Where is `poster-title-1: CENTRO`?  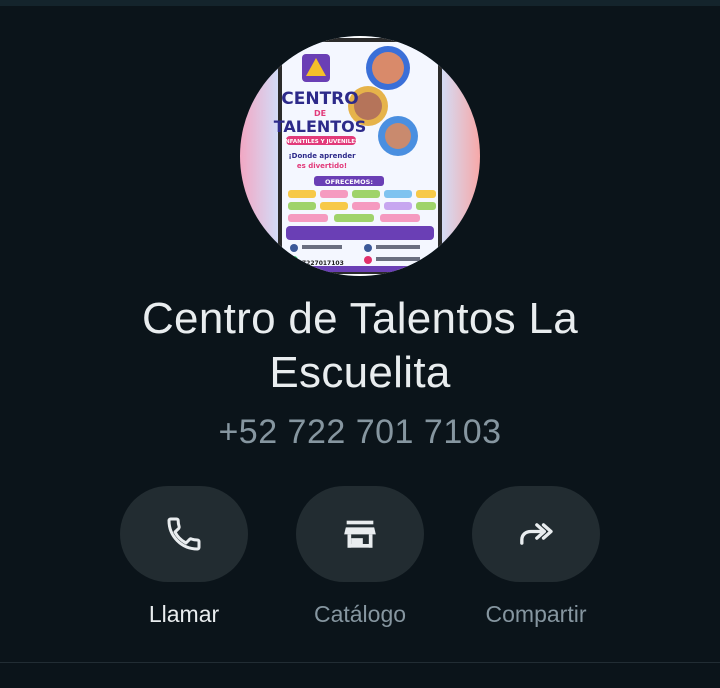
poster-title-1: CENTRO is located at coordinates (319, 99).